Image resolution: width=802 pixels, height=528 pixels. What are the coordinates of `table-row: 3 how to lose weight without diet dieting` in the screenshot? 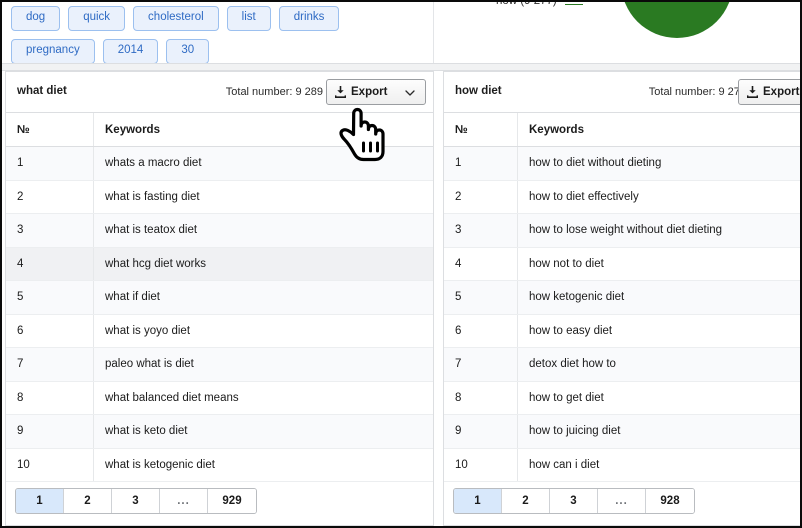 It's located at (622, 230).